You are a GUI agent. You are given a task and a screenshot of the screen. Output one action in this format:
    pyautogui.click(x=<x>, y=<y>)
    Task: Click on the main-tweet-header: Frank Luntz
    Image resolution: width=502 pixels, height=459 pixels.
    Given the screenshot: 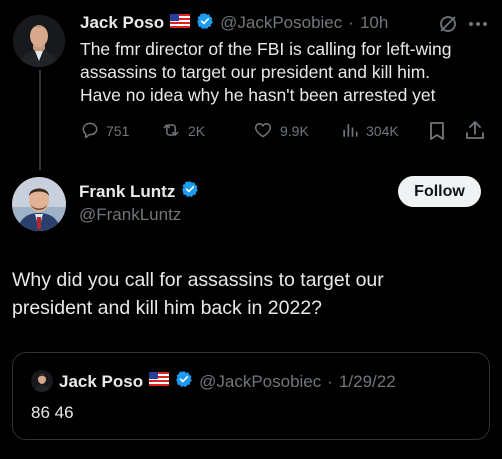 What is the action you would take?
    pyautogui.click(x=139, y=191)
    